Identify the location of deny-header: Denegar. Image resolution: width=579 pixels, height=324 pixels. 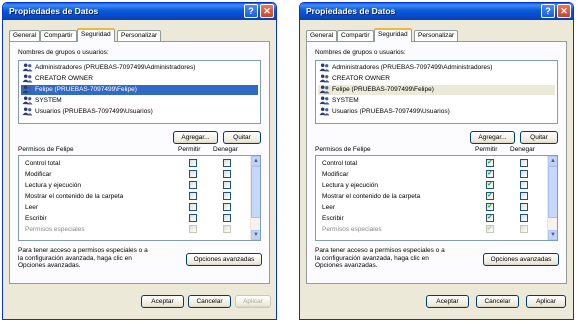
(522, 149).